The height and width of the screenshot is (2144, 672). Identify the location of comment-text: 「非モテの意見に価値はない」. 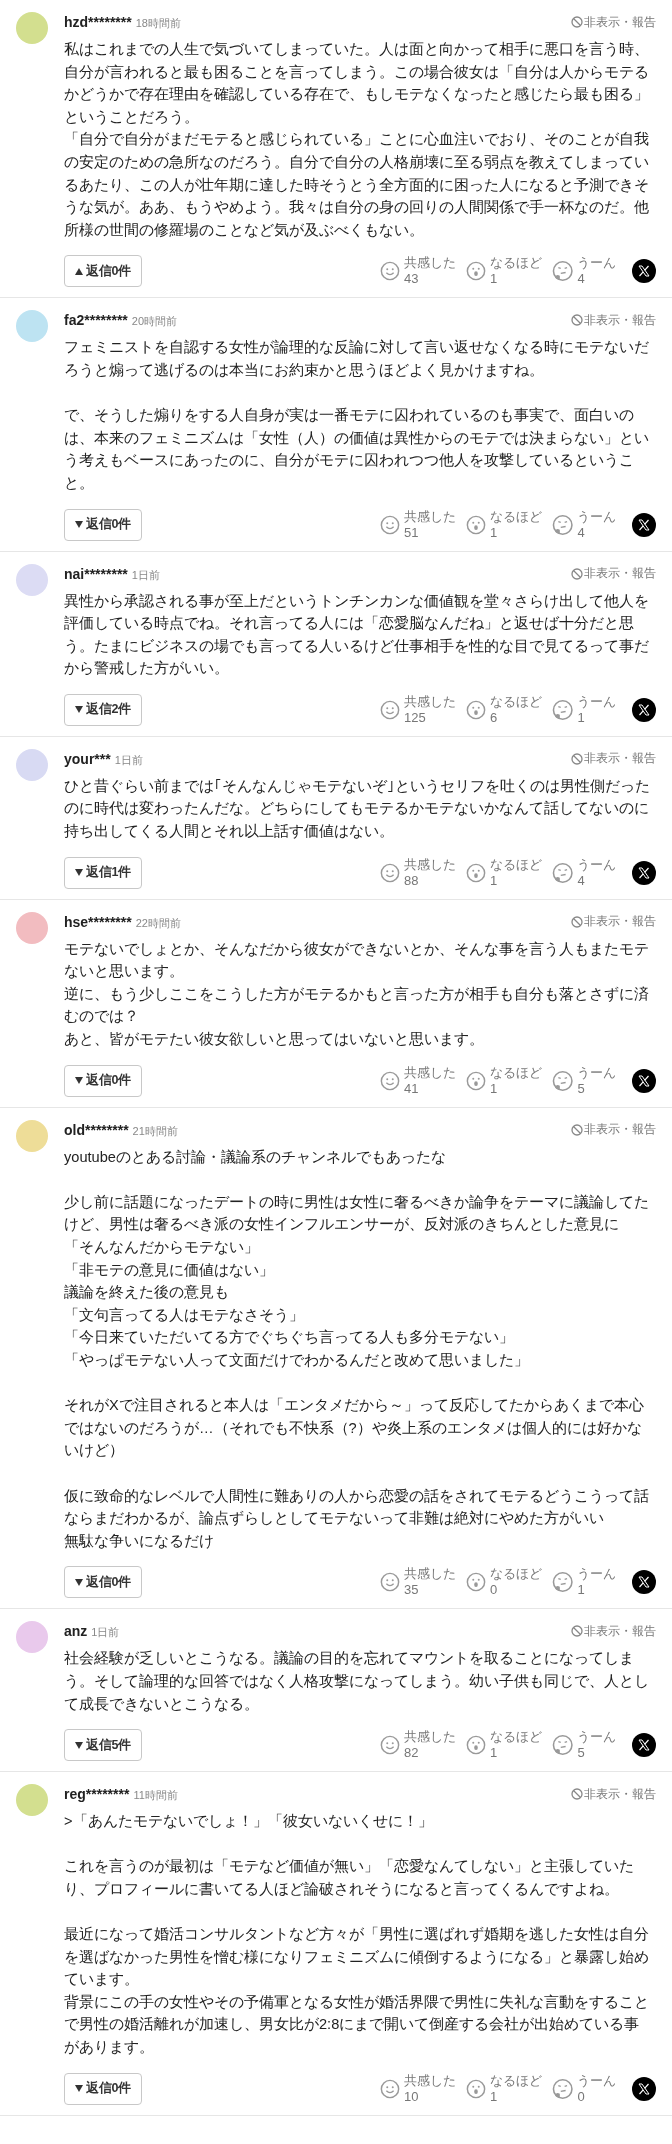
(169, 1270).